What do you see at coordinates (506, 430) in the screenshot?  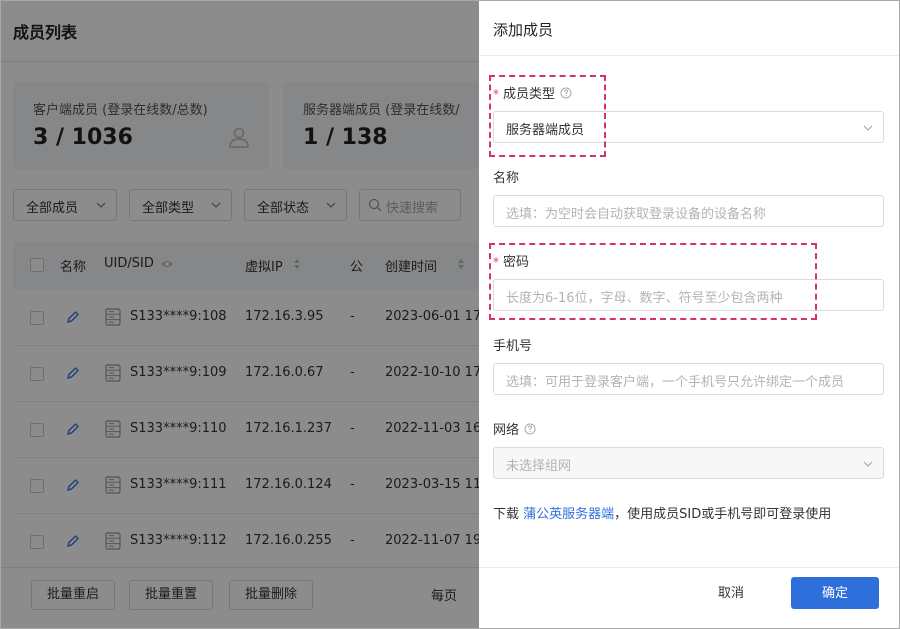 I see `network-label-text: 网络` at bounding box center [506, 430].